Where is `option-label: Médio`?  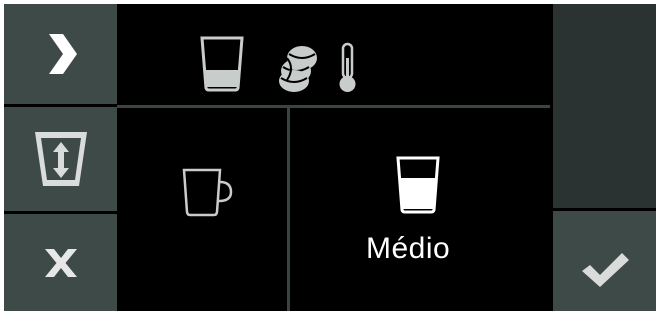 option-label: Médio is located at coordinates (408, 248).